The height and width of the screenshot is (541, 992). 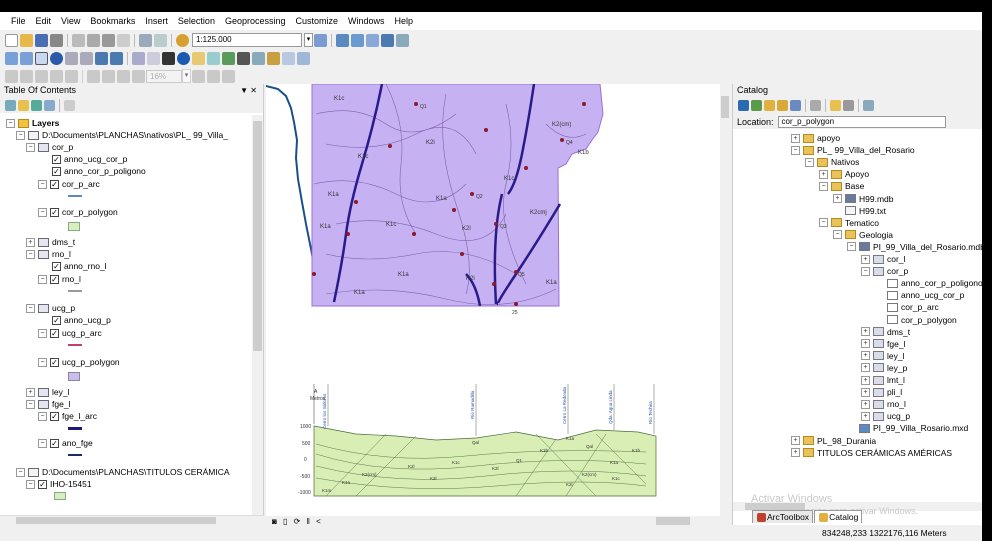 I want to click on toc-group-dms-t: + dms_t, so click(x=50, y=242).